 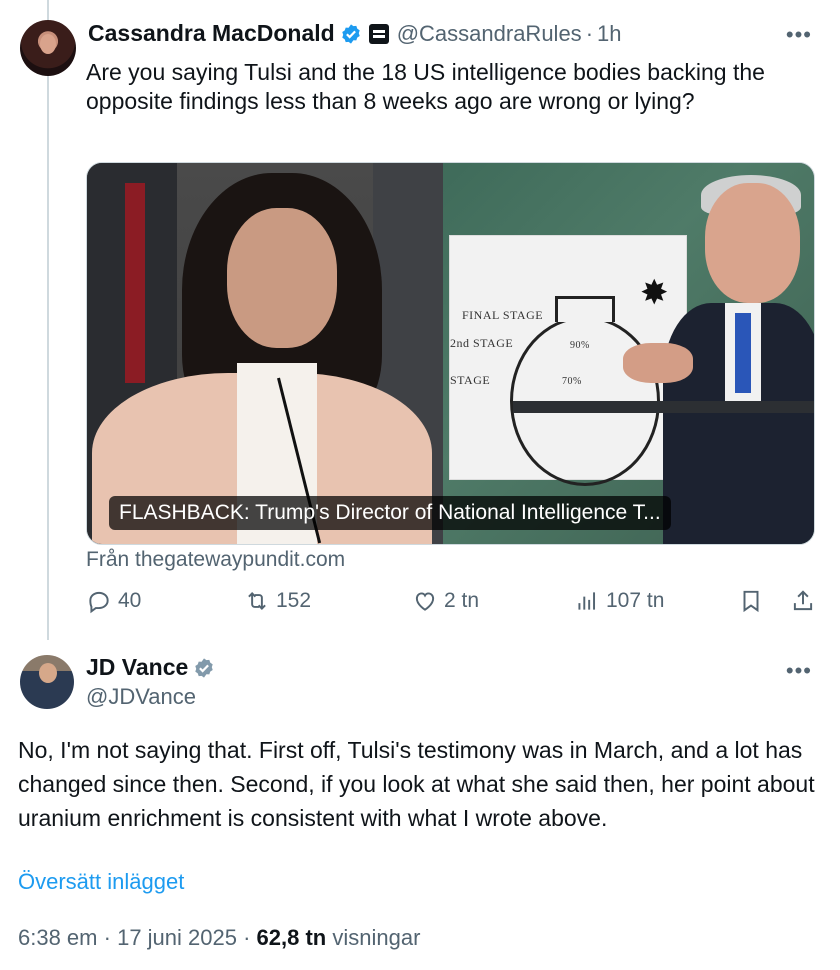 I want to click on board-label-70: 70%, so click(x=572, y=381).